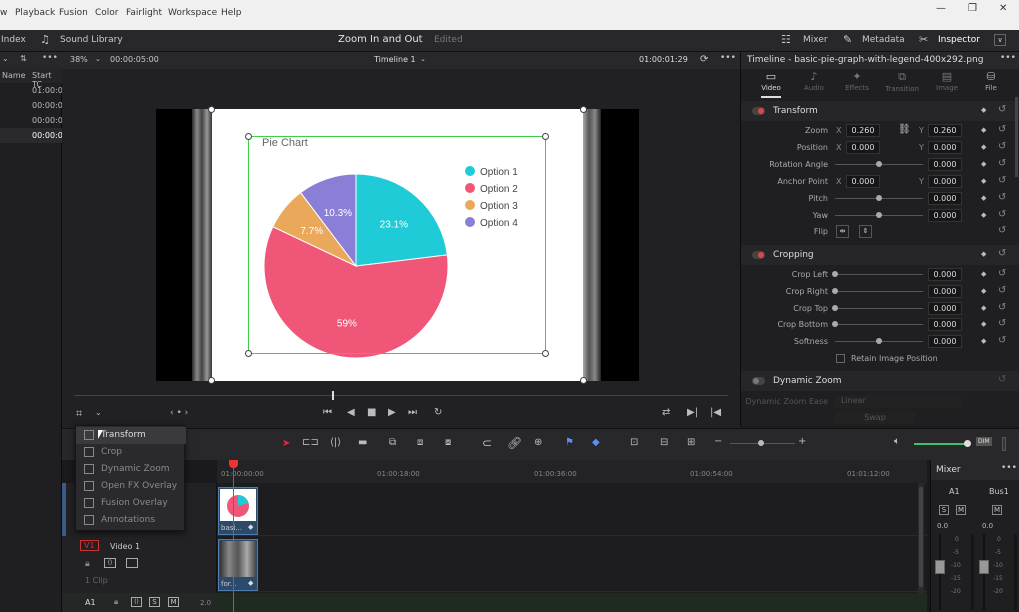  I want to click on disable-track-icon, so click(132, 563).